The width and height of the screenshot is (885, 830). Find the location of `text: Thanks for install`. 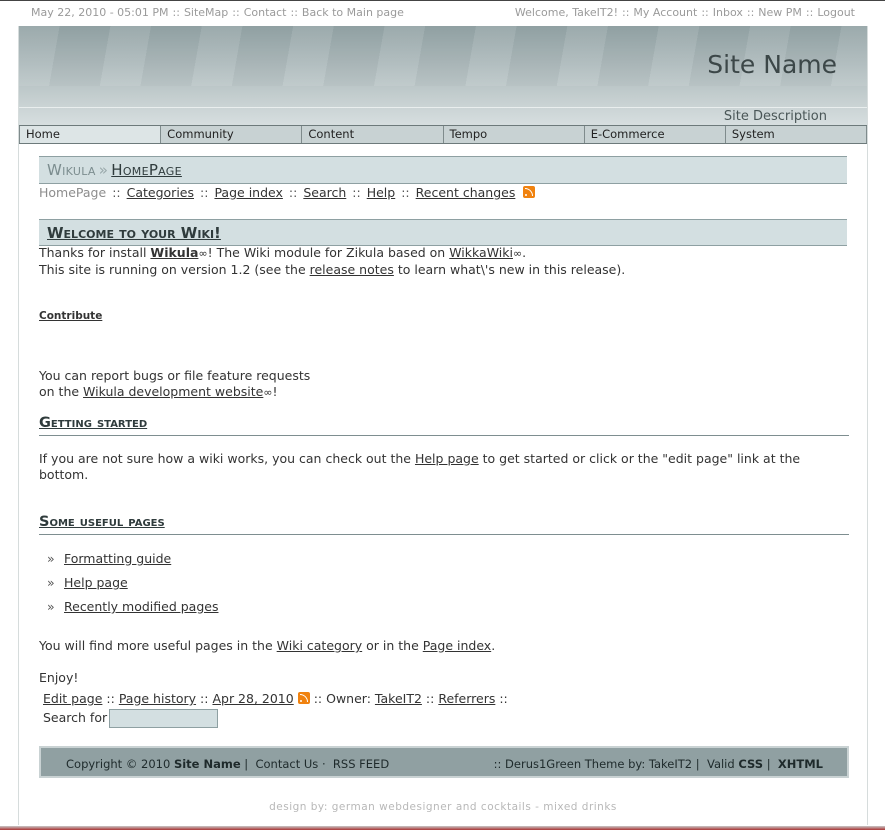

text: Thanks for install is located at coordinates (95, 252).